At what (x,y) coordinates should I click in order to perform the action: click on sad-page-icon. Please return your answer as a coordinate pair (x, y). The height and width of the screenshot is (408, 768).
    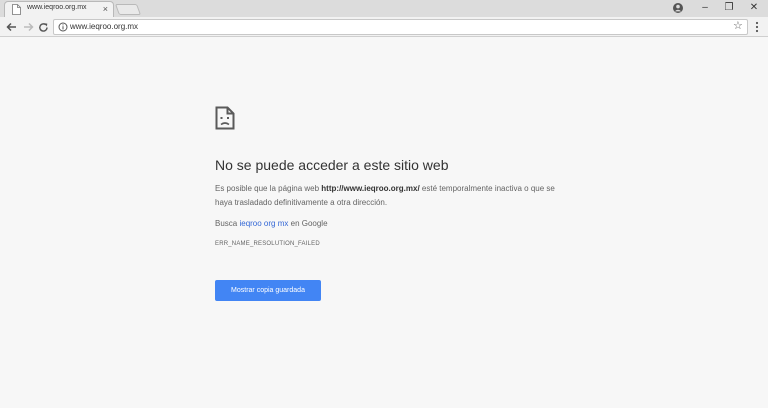
    Looking at the image, I should click on (225, 118).